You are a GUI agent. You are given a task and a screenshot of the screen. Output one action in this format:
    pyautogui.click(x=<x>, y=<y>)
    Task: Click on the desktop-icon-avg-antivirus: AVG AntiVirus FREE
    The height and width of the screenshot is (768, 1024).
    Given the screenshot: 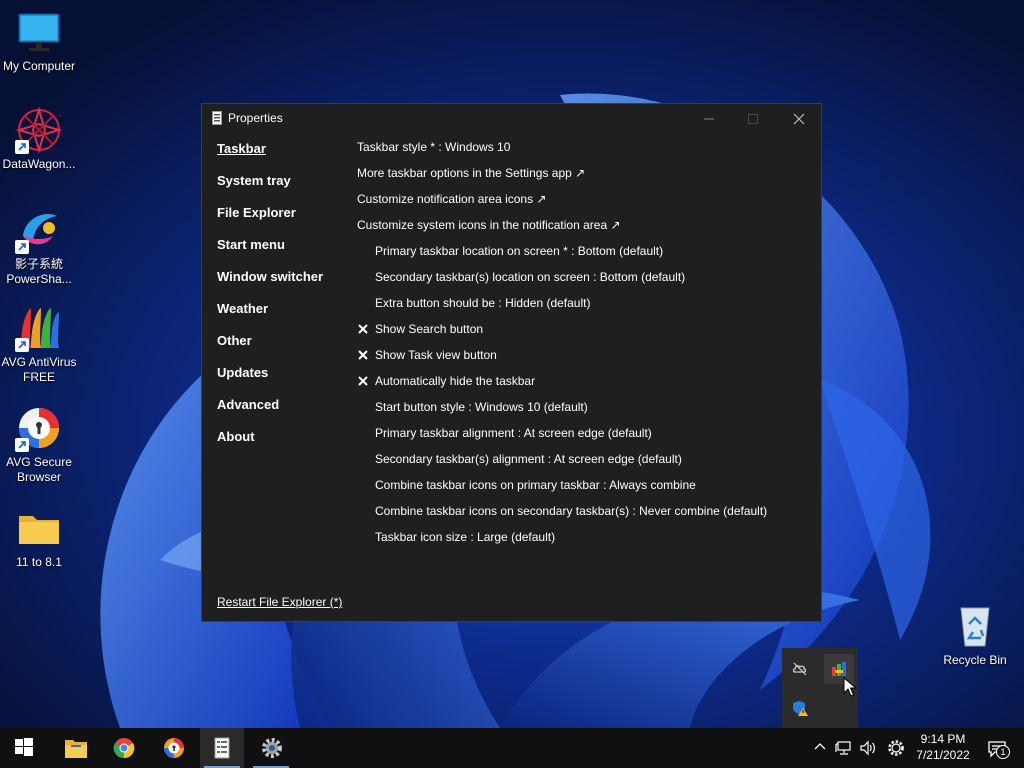 What is the action you would take?
    pyautogui.click(x=39, y=344)
    